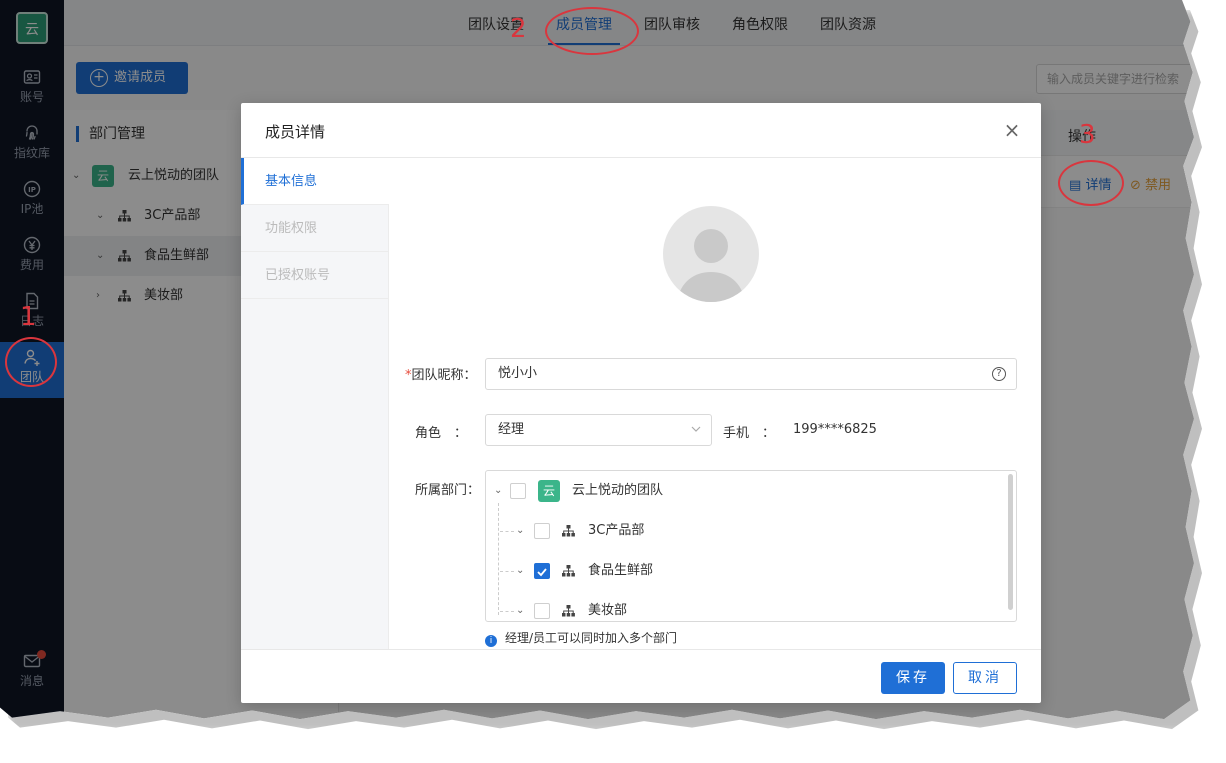  Describe the element at coordinates (581, 638) in the screenshot. I see `department-hint: i 经理/员工可以同时加入多个部门` at that location.